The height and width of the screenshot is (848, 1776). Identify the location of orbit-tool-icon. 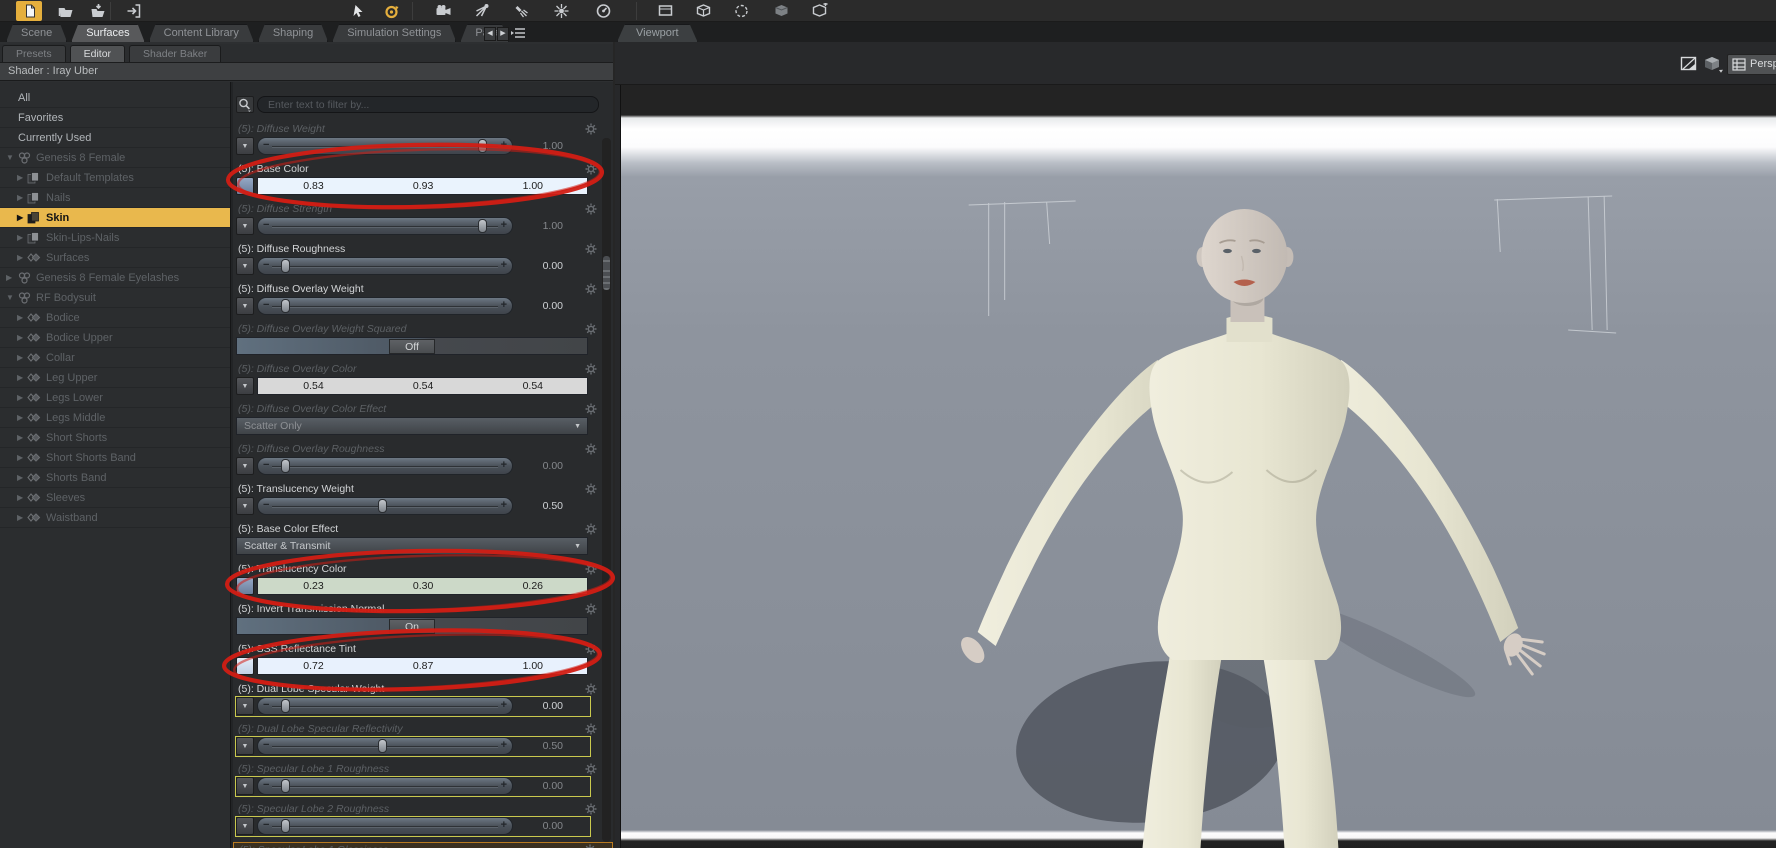
(391, 11).